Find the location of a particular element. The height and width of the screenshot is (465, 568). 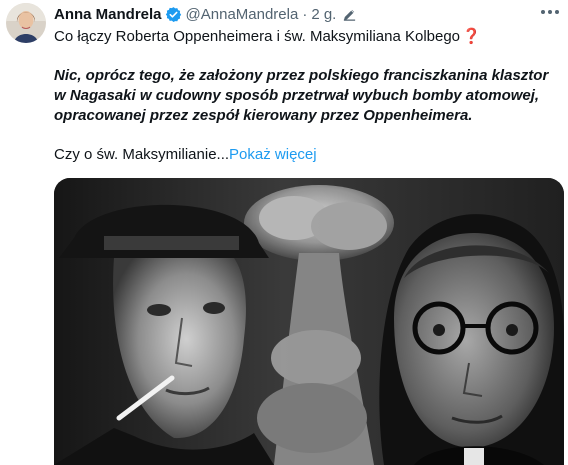

question-mark-emoji-icon: ❓ is located at coordinates (471, 36).